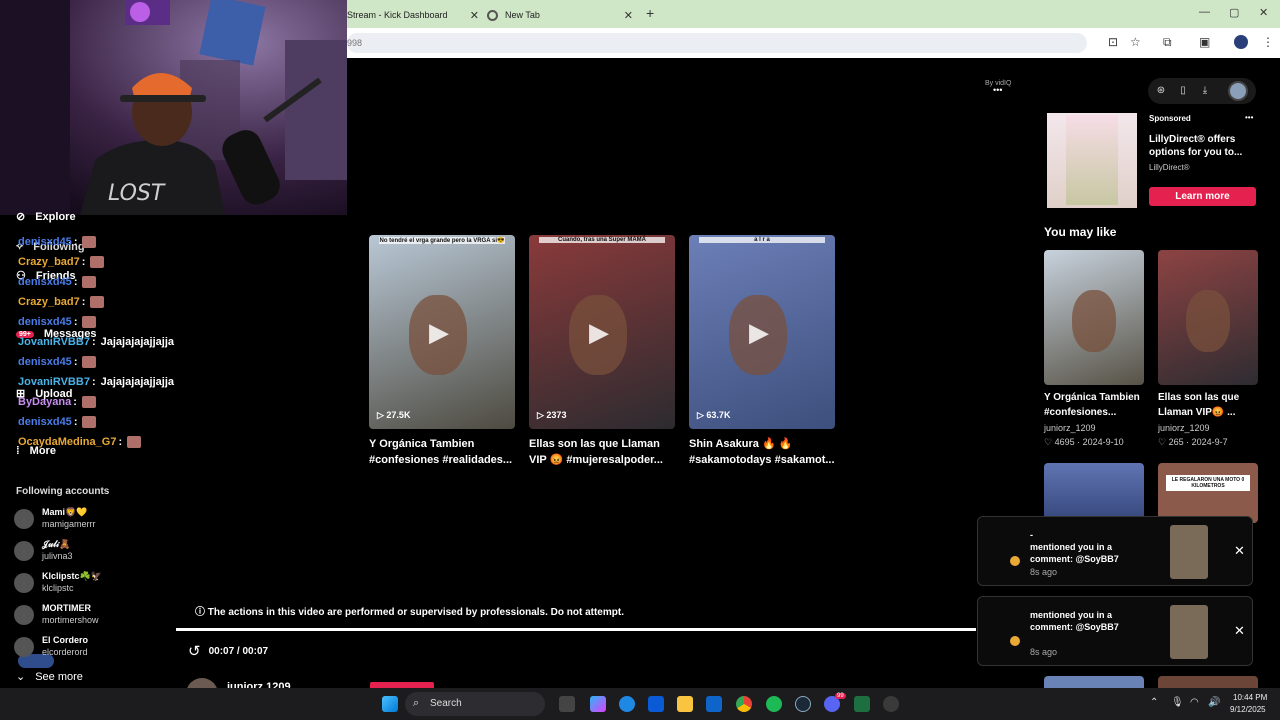 Image resolution: width=1280 pixels, height=720 pixels. I want to click on video-card: Cuando, tras una Super MAMÁ ▶ ▷ 2373, so click(602, 332).